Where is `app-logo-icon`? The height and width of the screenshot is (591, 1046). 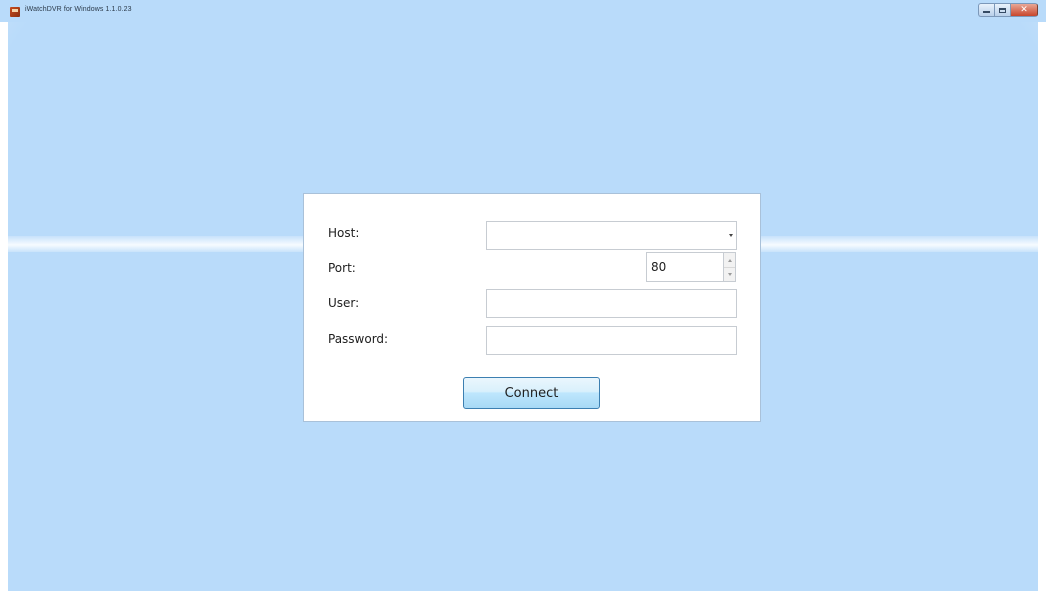
app-logo-icon is located at coordinates (15, 12).